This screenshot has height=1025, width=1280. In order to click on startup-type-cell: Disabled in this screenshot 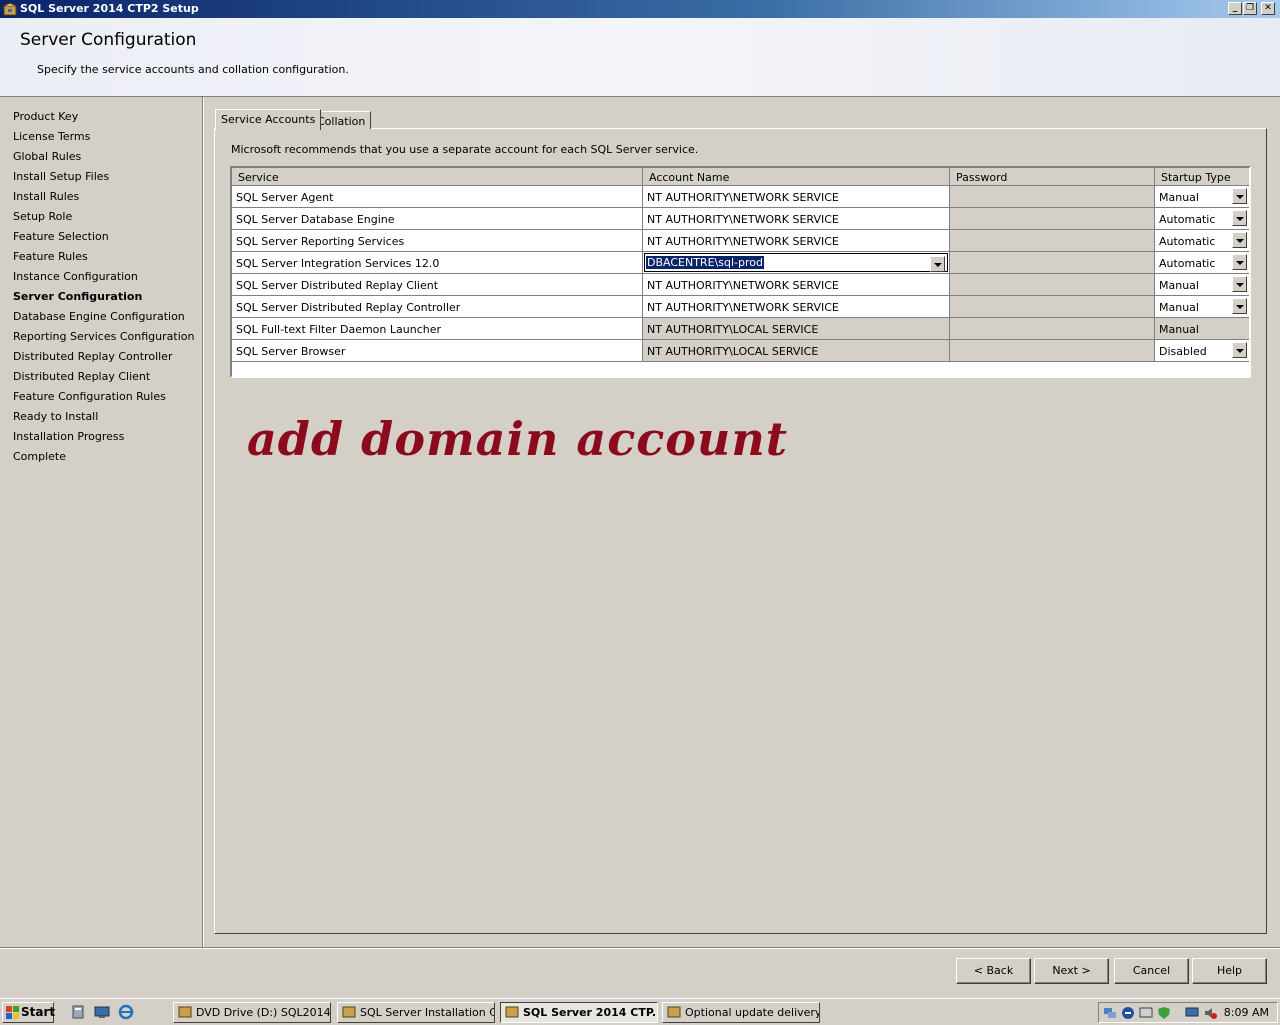, I will do `click(1202, 351)`.